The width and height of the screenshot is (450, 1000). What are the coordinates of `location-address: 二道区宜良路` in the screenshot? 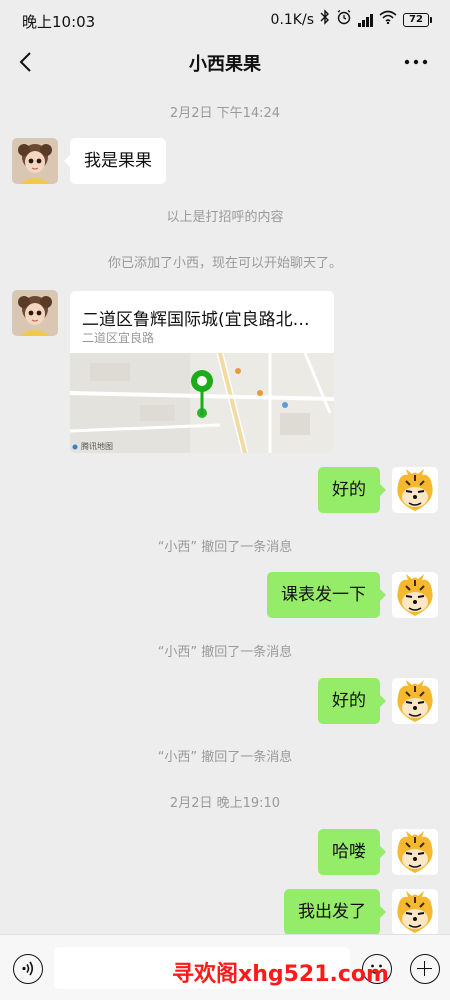 It's located at (118, 338).